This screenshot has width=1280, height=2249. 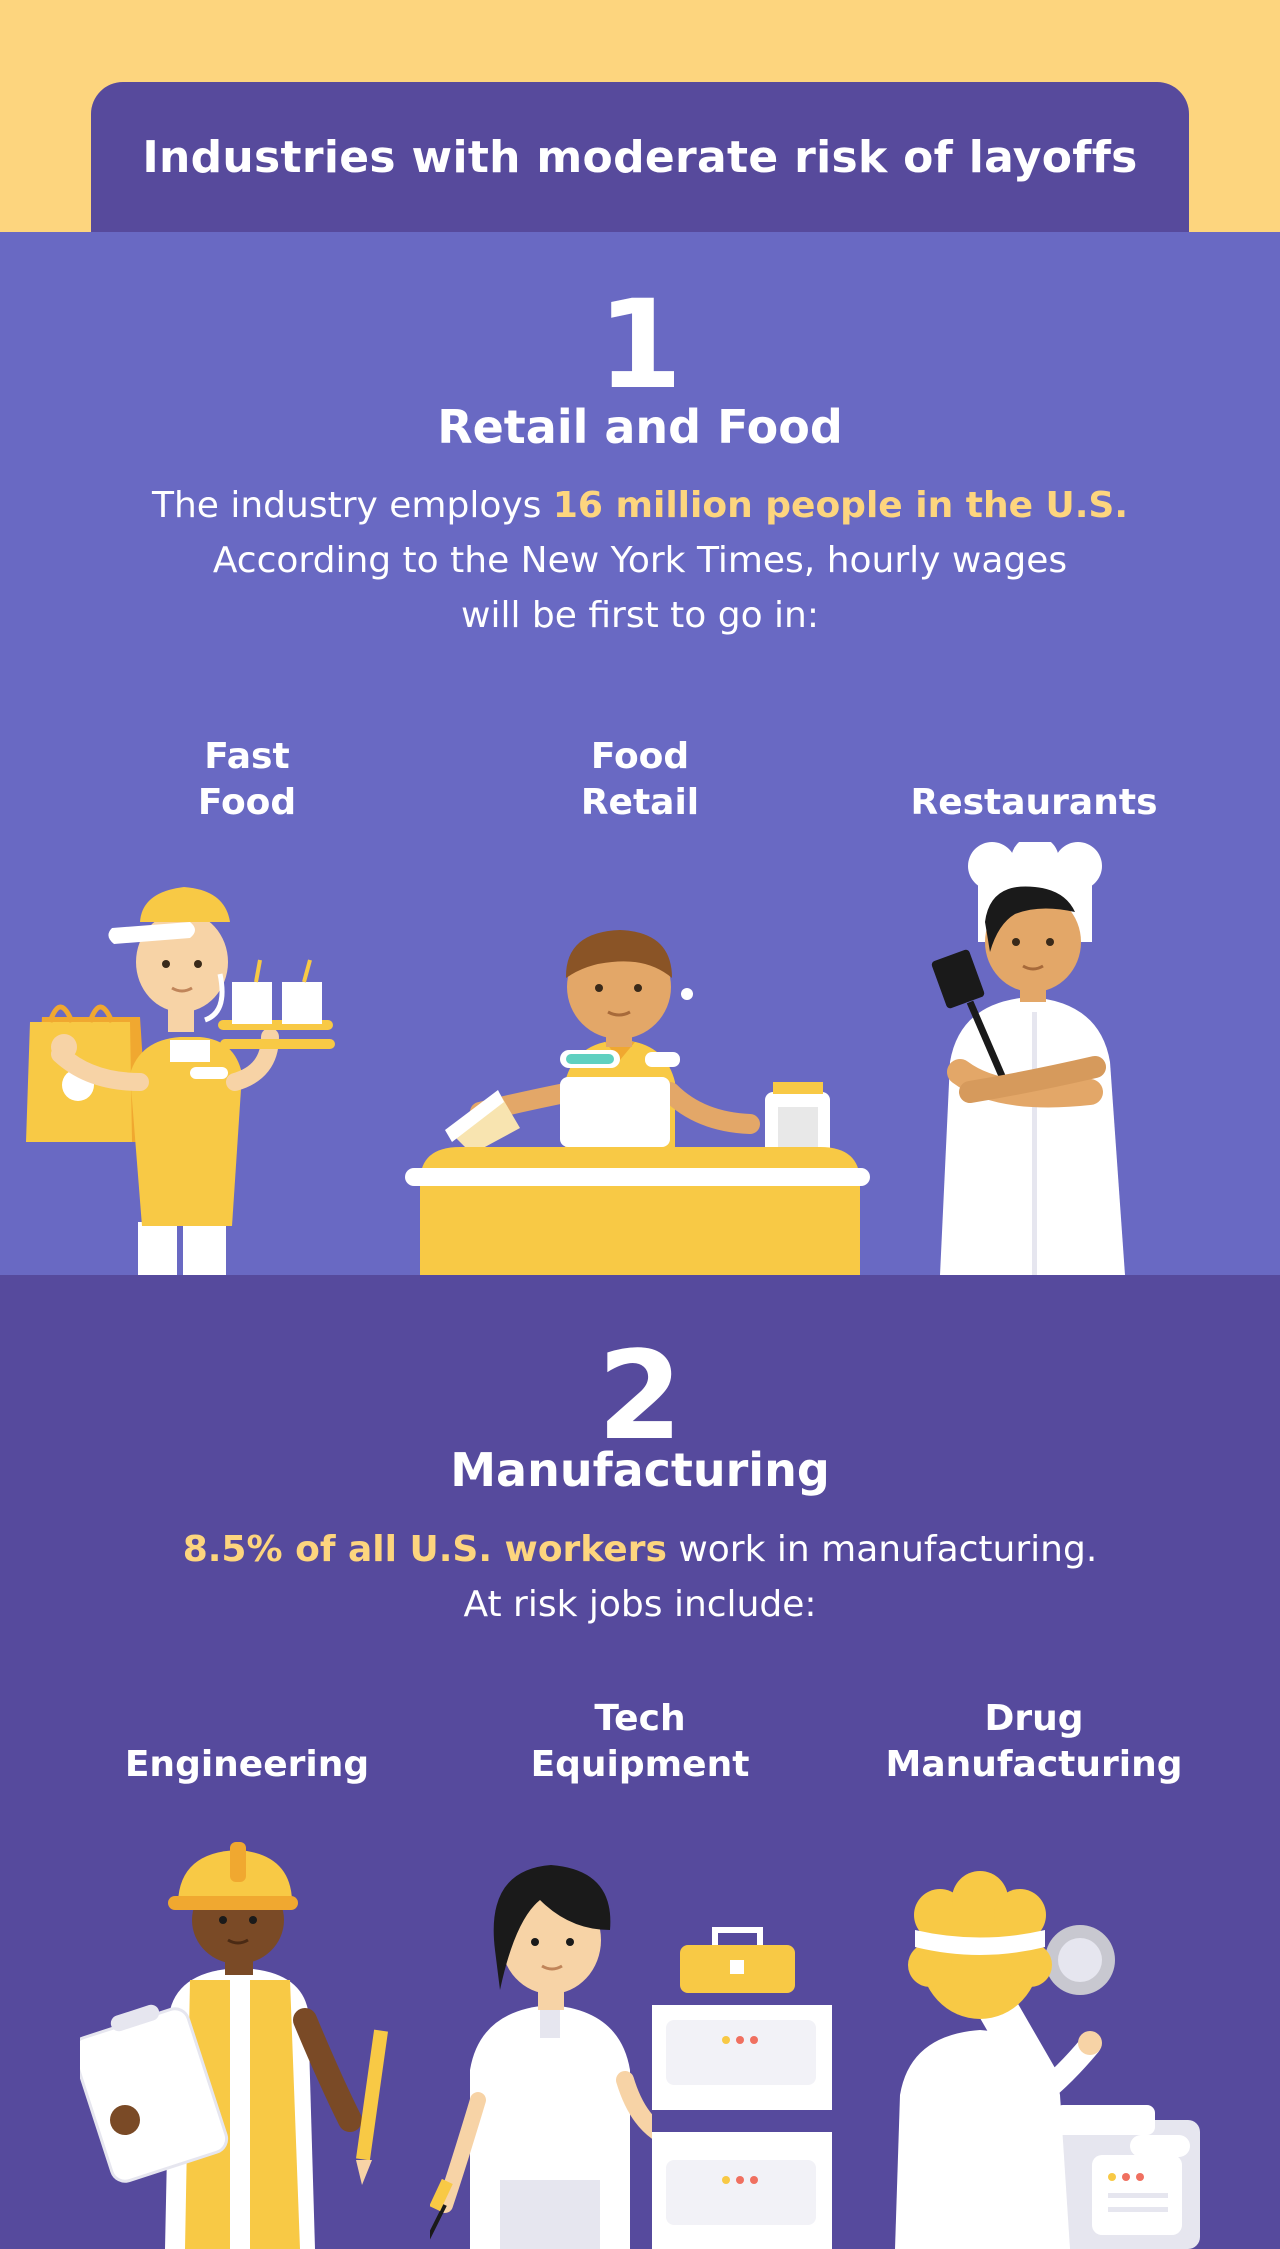 I want to click on tech-equipment-worker-illustration, so click(x=631, y=2057).